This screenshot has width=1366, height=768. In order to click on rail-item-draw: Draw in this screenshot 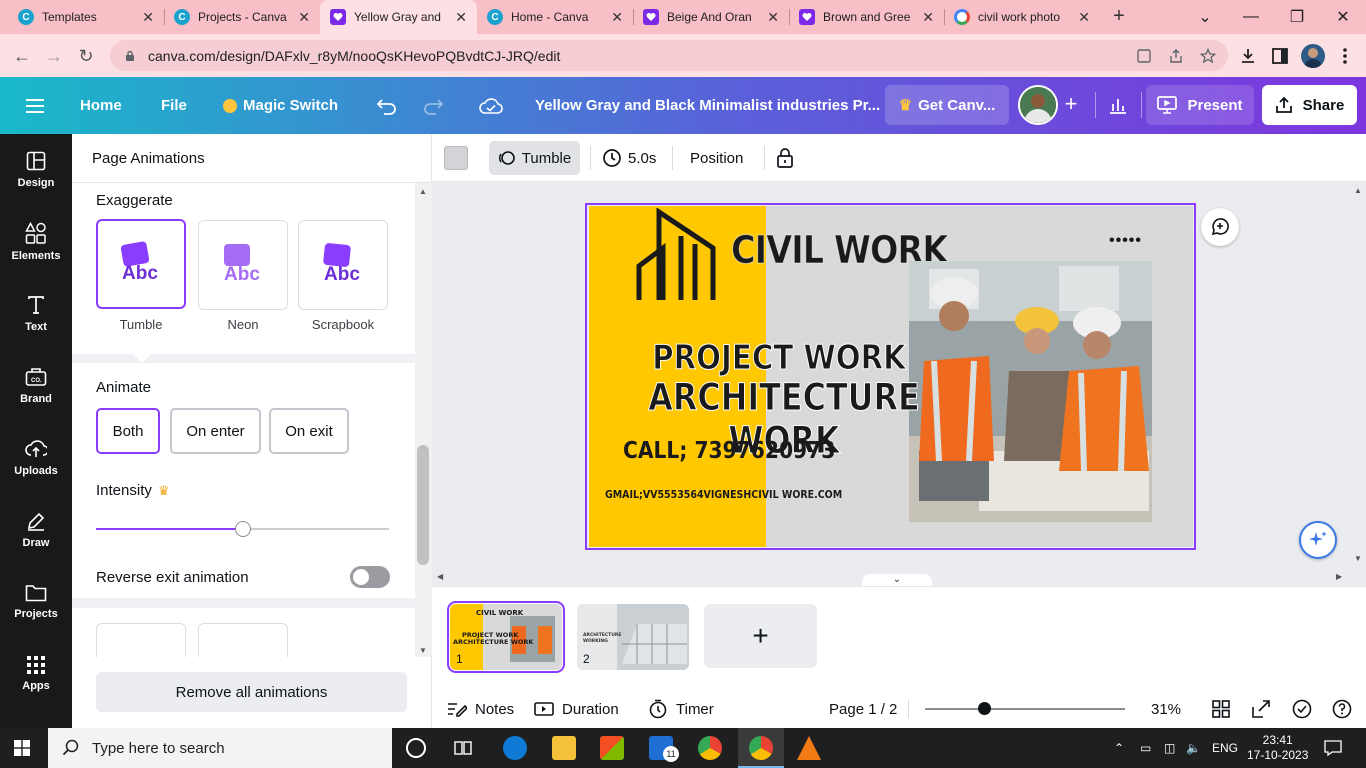, I will do `click(36, 530)`.